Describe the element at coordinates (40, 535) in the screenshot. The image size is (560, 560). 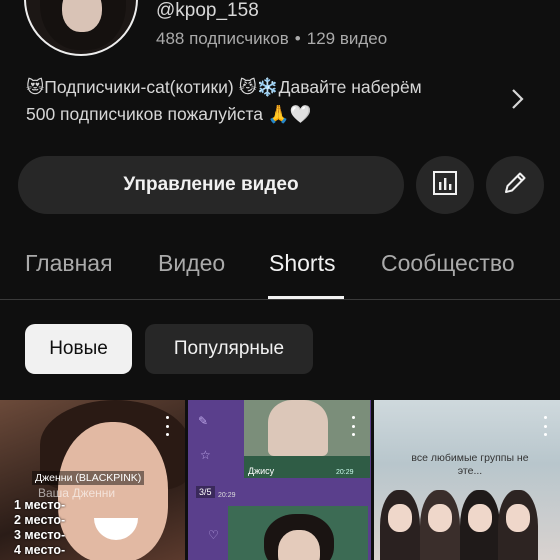
I see `list-item: 3 место-` at that location.